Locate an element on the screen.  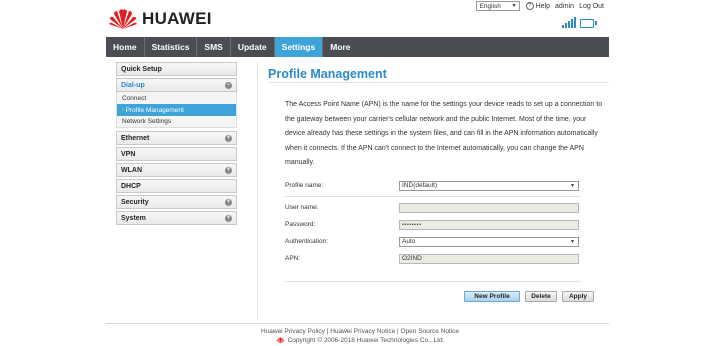
sidebar-item-label: Quick Setup is located at coordinates (141, 69).